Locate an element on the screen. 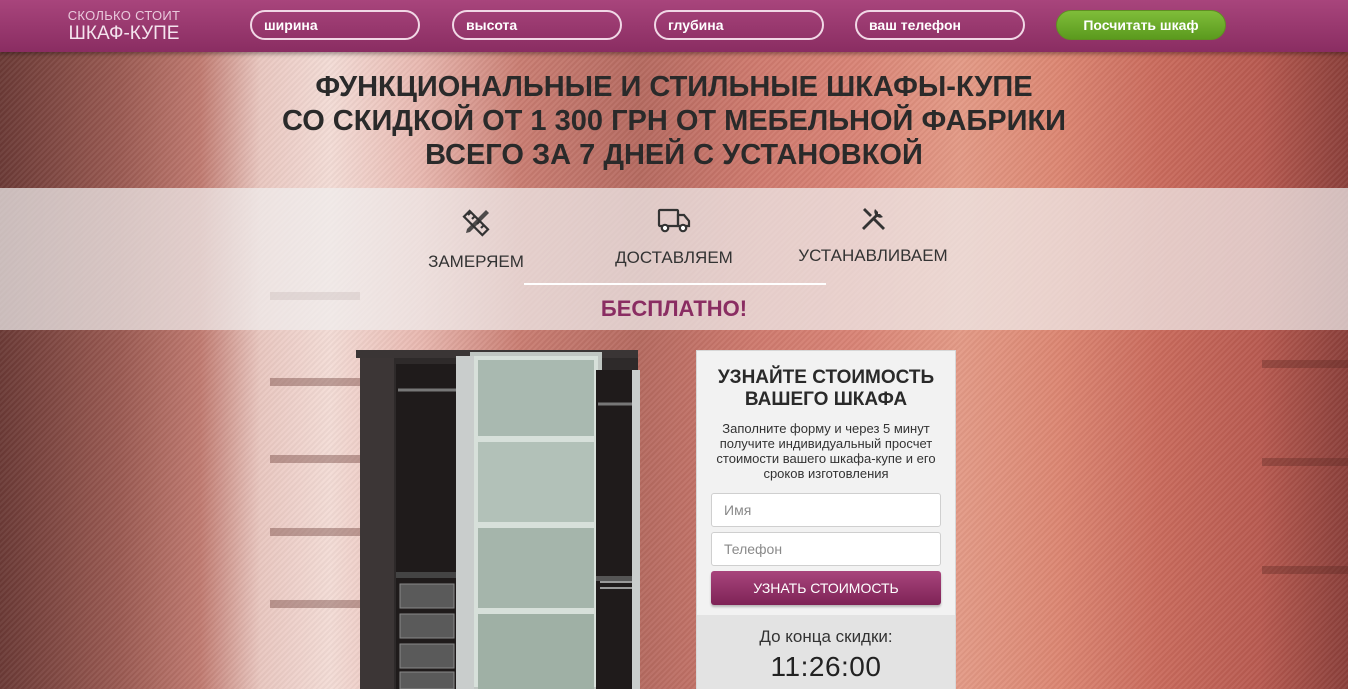 The width and height of the screenshot is (1348, 689). logo-line1: СКОЛЬКО СТОИТ is located at coordinates (124, 15).